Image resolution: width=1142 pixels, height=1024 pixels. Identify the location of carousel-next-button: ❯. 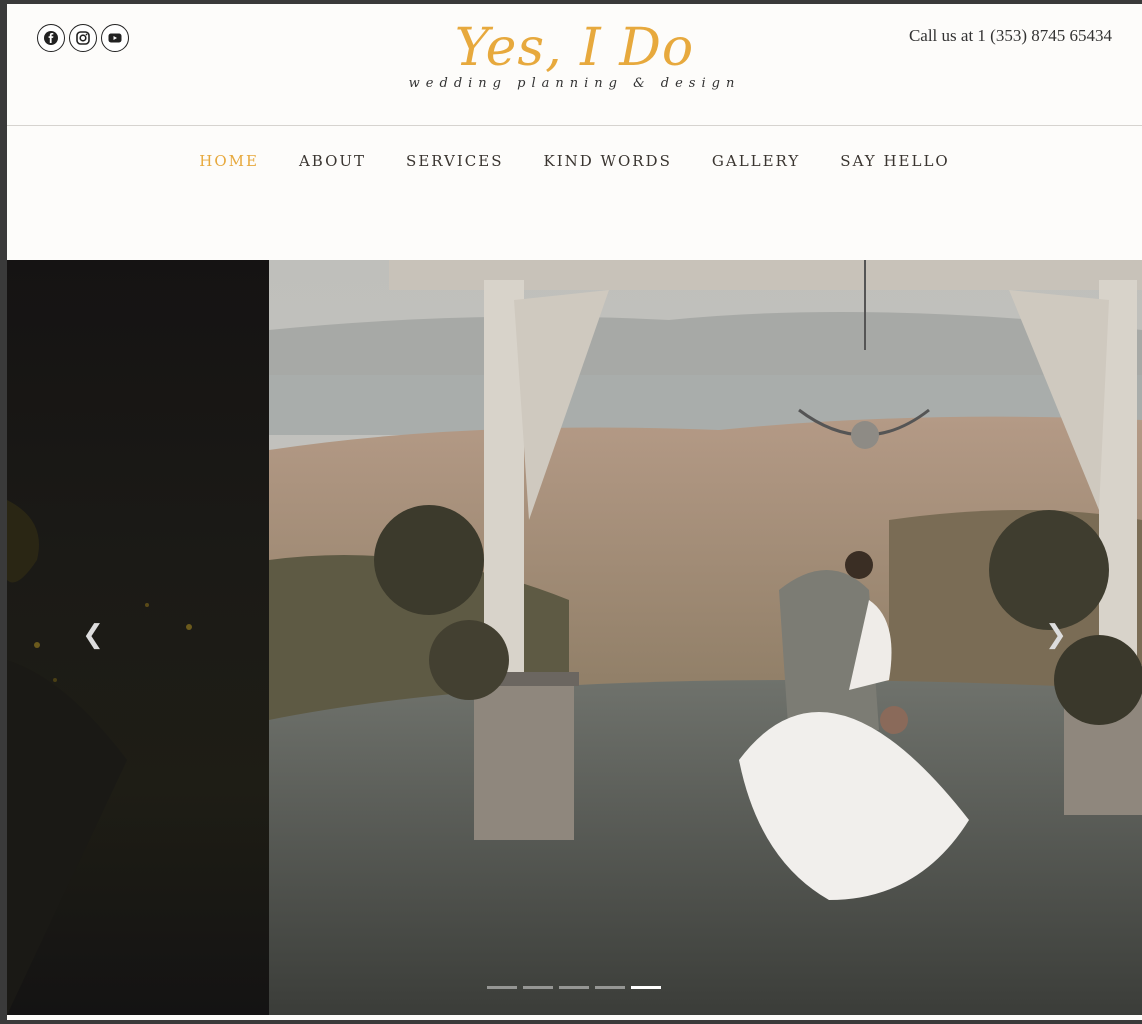
(1056, 635).